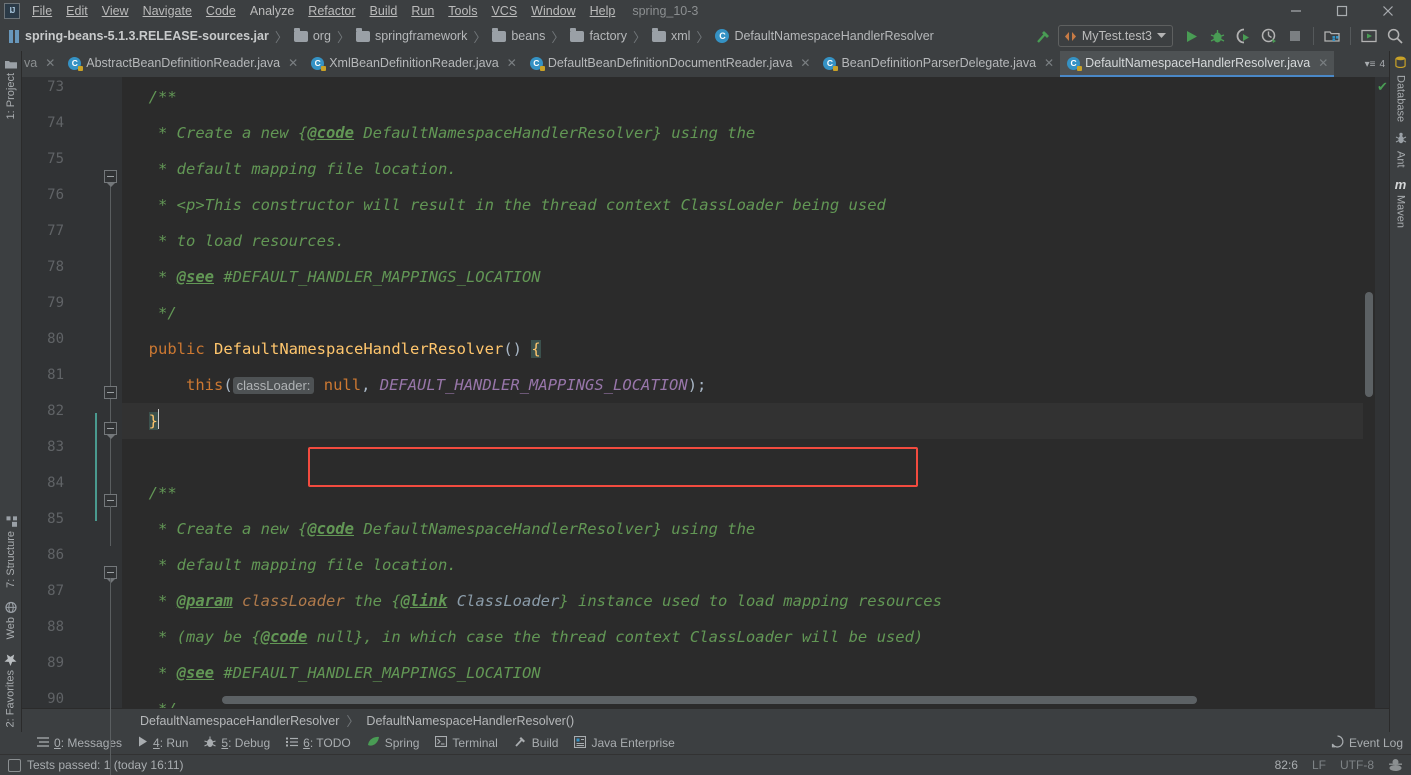  Describe the element at coordinates (312, 36) in the screenshot. I see `nav-crumb-org: org` at that location.